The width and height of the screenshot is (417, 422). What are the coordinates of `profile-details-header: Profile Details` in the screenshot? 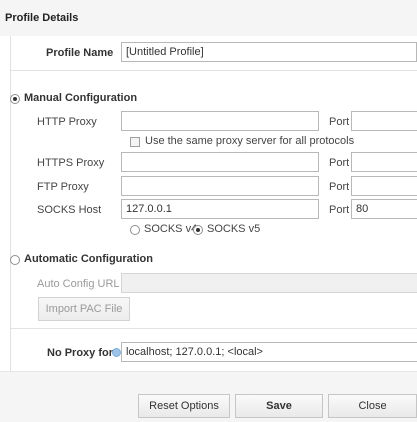 It's located at (208, 18).